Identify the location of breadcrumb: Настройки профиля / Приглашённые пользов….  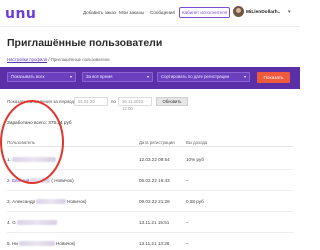
(58, 59).